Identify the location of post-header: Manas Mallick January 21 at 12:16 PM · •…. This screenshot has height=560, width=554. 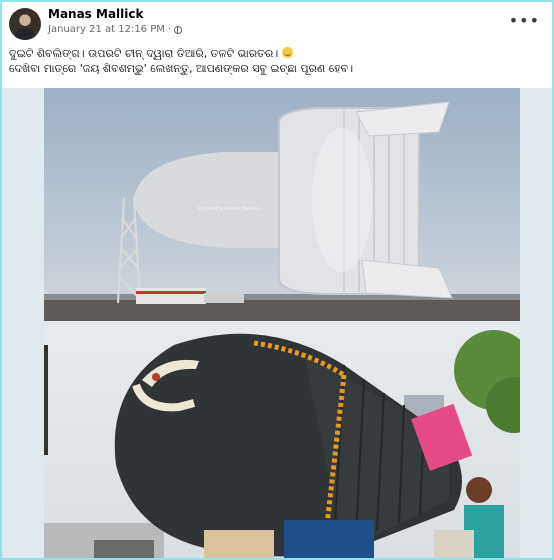
(277, 23).